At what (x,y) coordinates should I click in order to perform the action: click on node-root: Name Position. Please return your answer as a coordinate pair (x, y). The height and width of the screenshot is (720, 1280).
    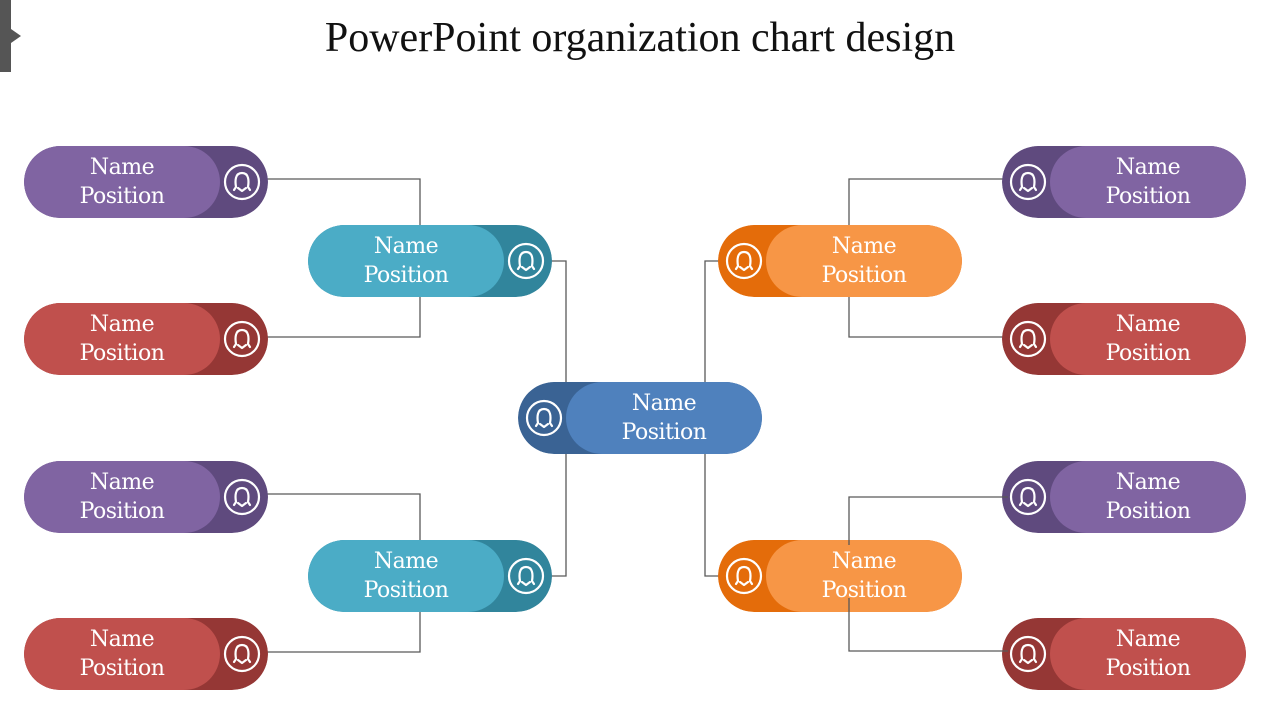
    Looking at the image, I should click on (640, 418).